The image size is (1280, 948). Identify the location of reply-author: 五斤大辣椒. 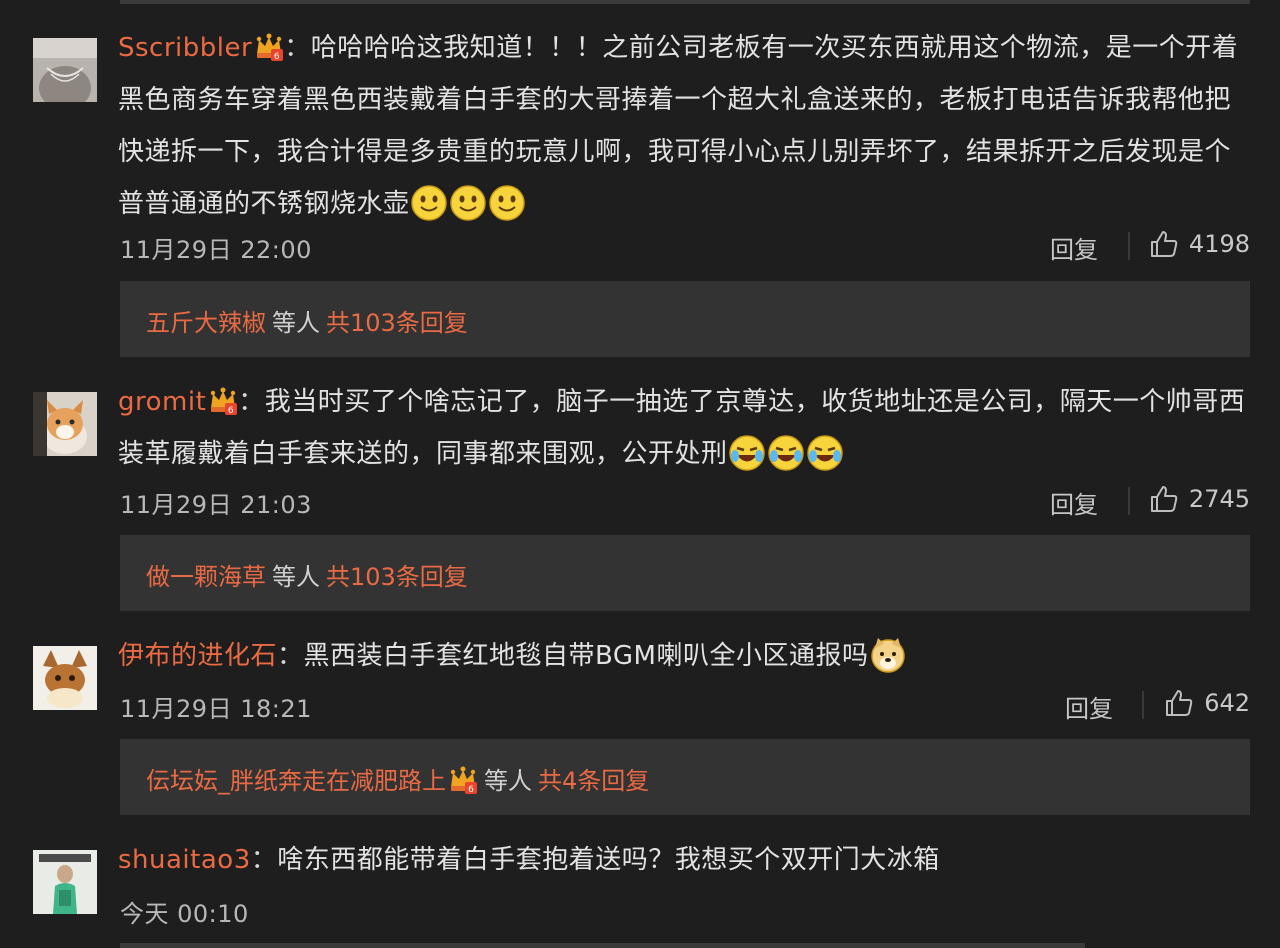
(206, 323).